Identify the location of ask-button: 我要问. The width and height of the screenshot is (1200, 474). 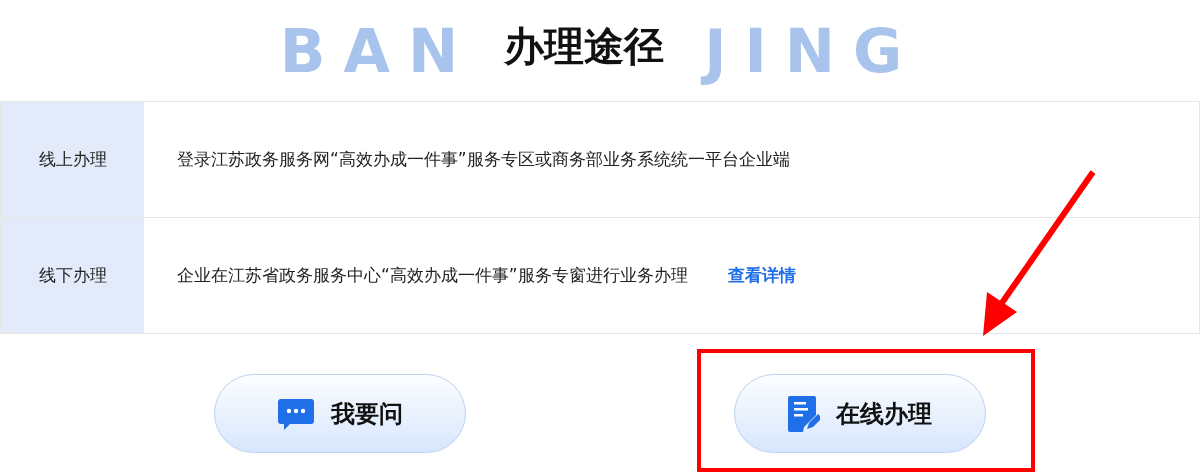
(340, 413).